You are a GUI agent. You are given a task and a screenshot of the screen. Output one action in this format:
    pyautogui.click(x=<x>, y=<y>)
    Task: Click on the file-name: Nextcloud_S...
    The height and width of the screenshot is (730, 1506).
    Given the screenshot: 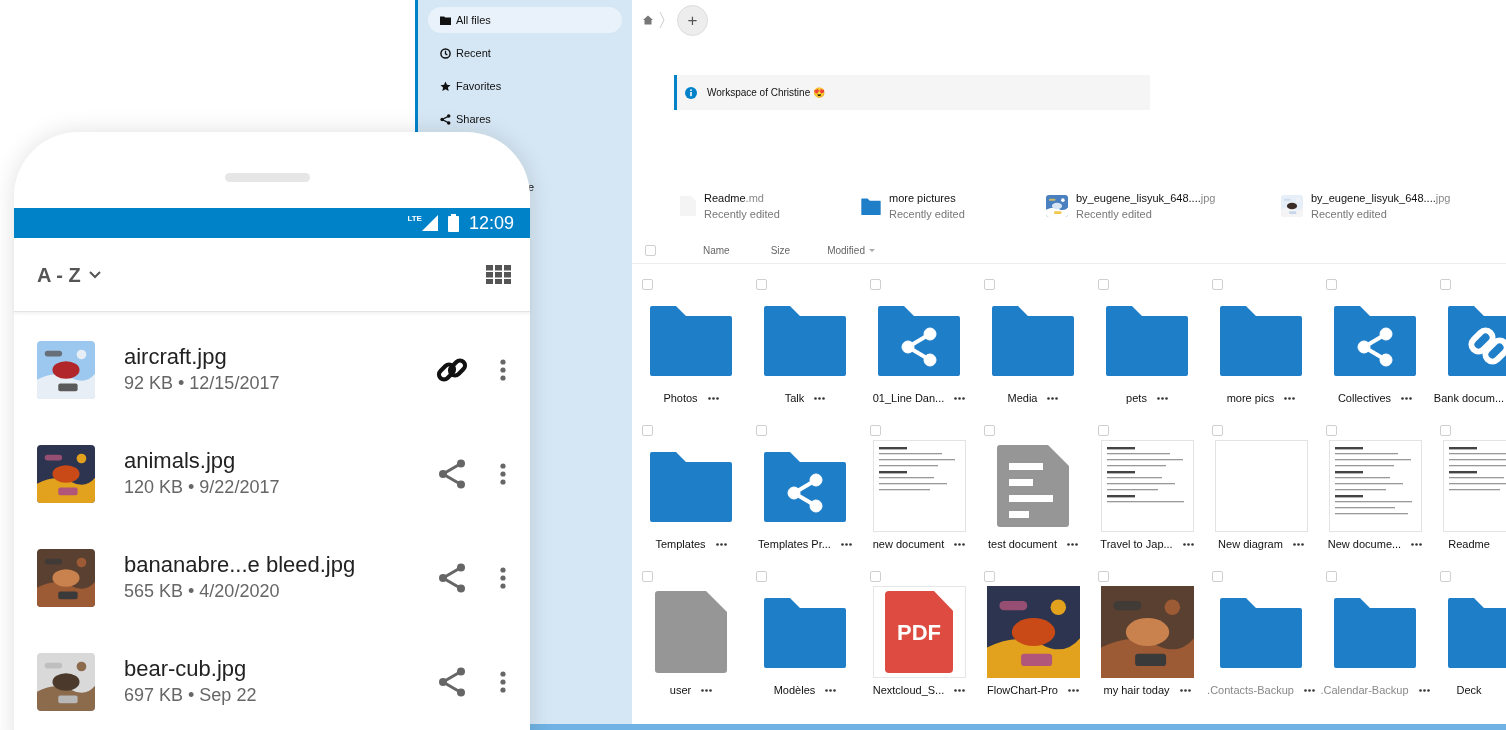 What is the action you would take?
    pyautogui.click(x=908, y=690)
    